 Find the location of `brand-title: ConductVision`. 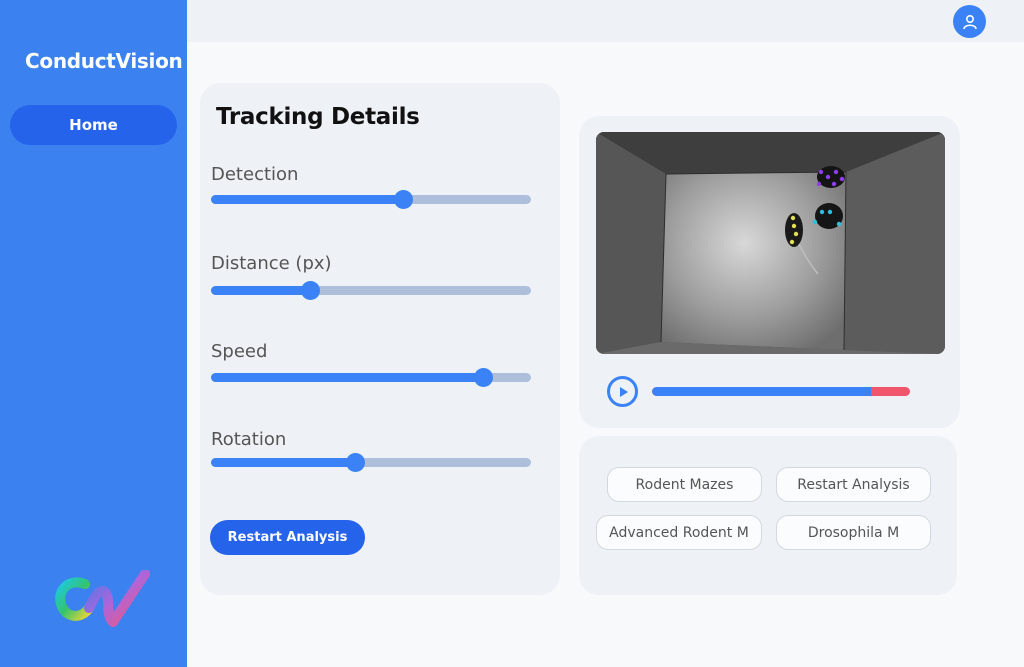

brand-title: ConductVision is located at coordinates (104, 61).